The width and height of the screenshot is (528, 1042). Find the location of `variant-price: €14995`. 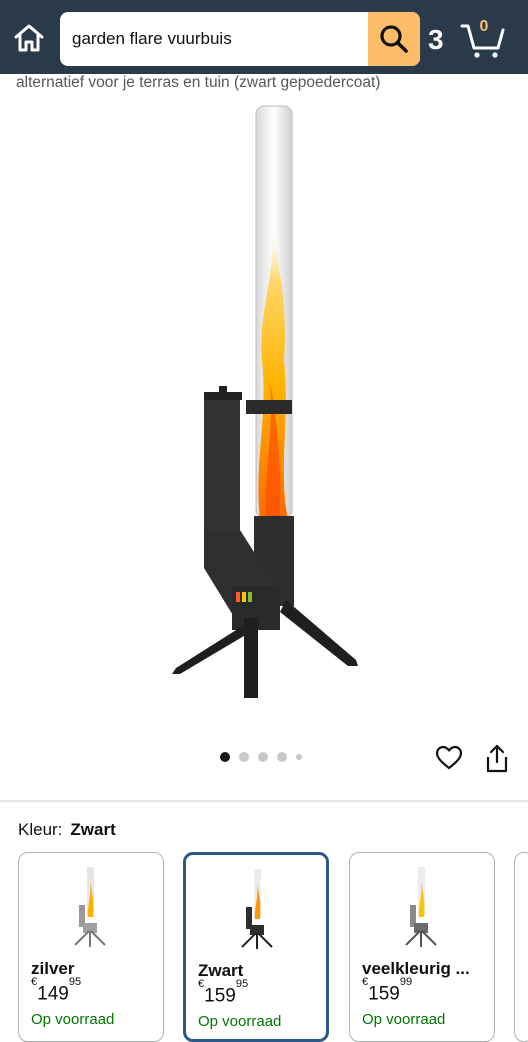

variant-price: €14995 is located at coordinates (56, 990).